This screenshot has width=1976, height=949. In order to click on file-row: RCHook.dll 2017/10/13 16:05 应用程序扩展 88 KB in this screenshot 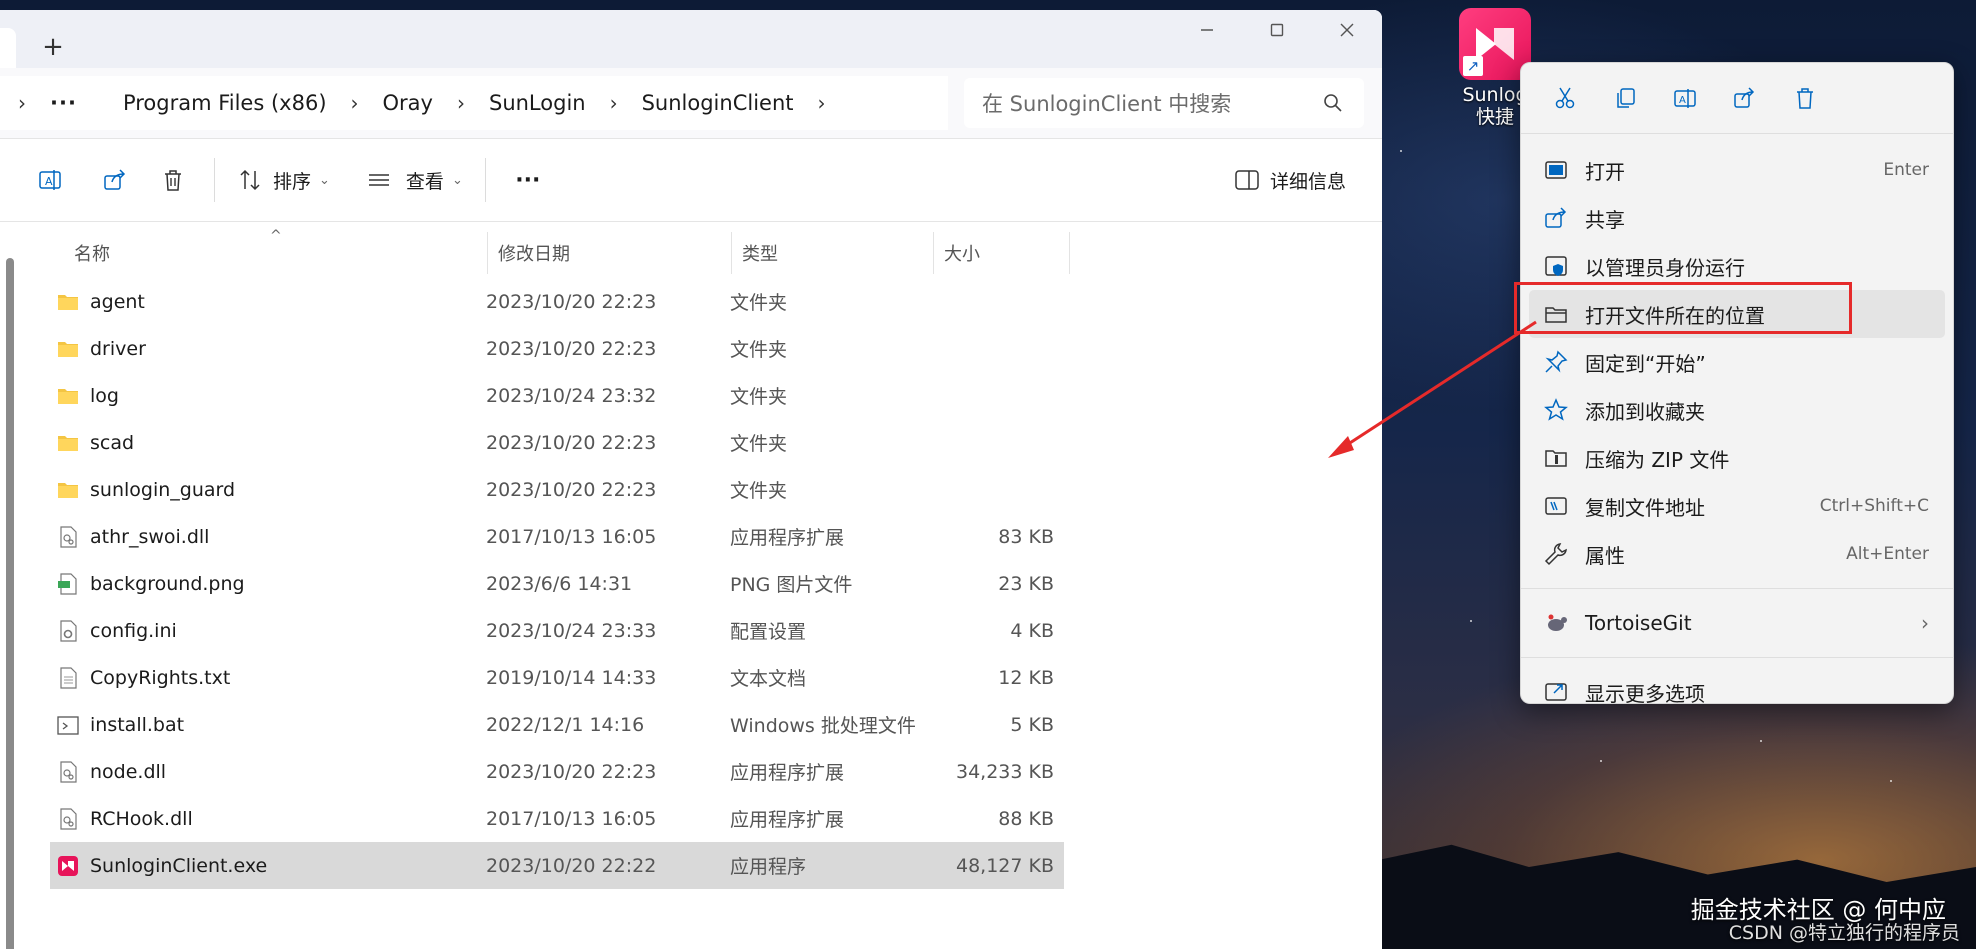, I will do `click(557, 818)`.